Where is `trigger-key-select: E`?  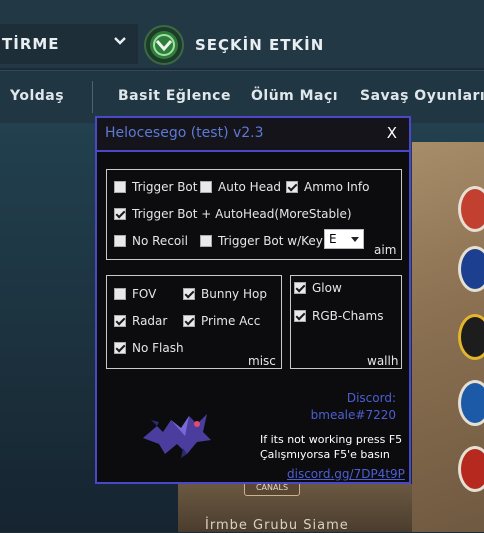 trigger-key-select: E is located at coordinates (344, 239).